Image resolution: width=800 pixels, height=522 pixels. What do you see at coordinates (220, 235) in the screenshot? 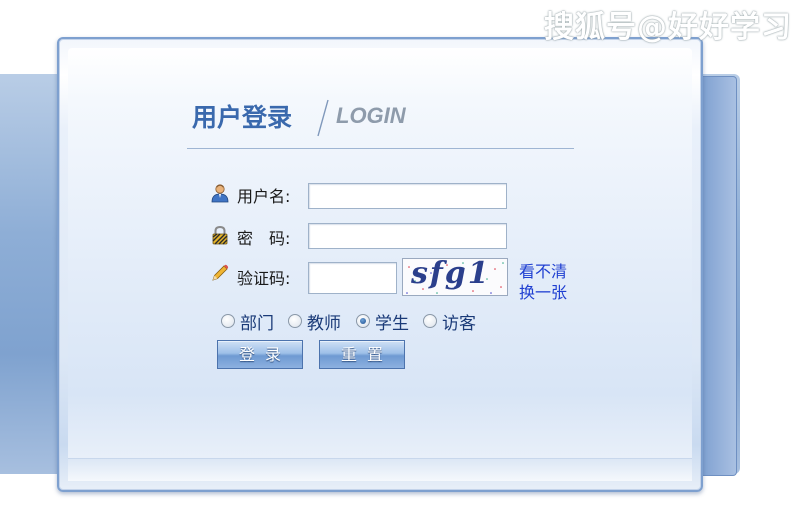
I see `lock-icon` at bounding box center [220, 235].